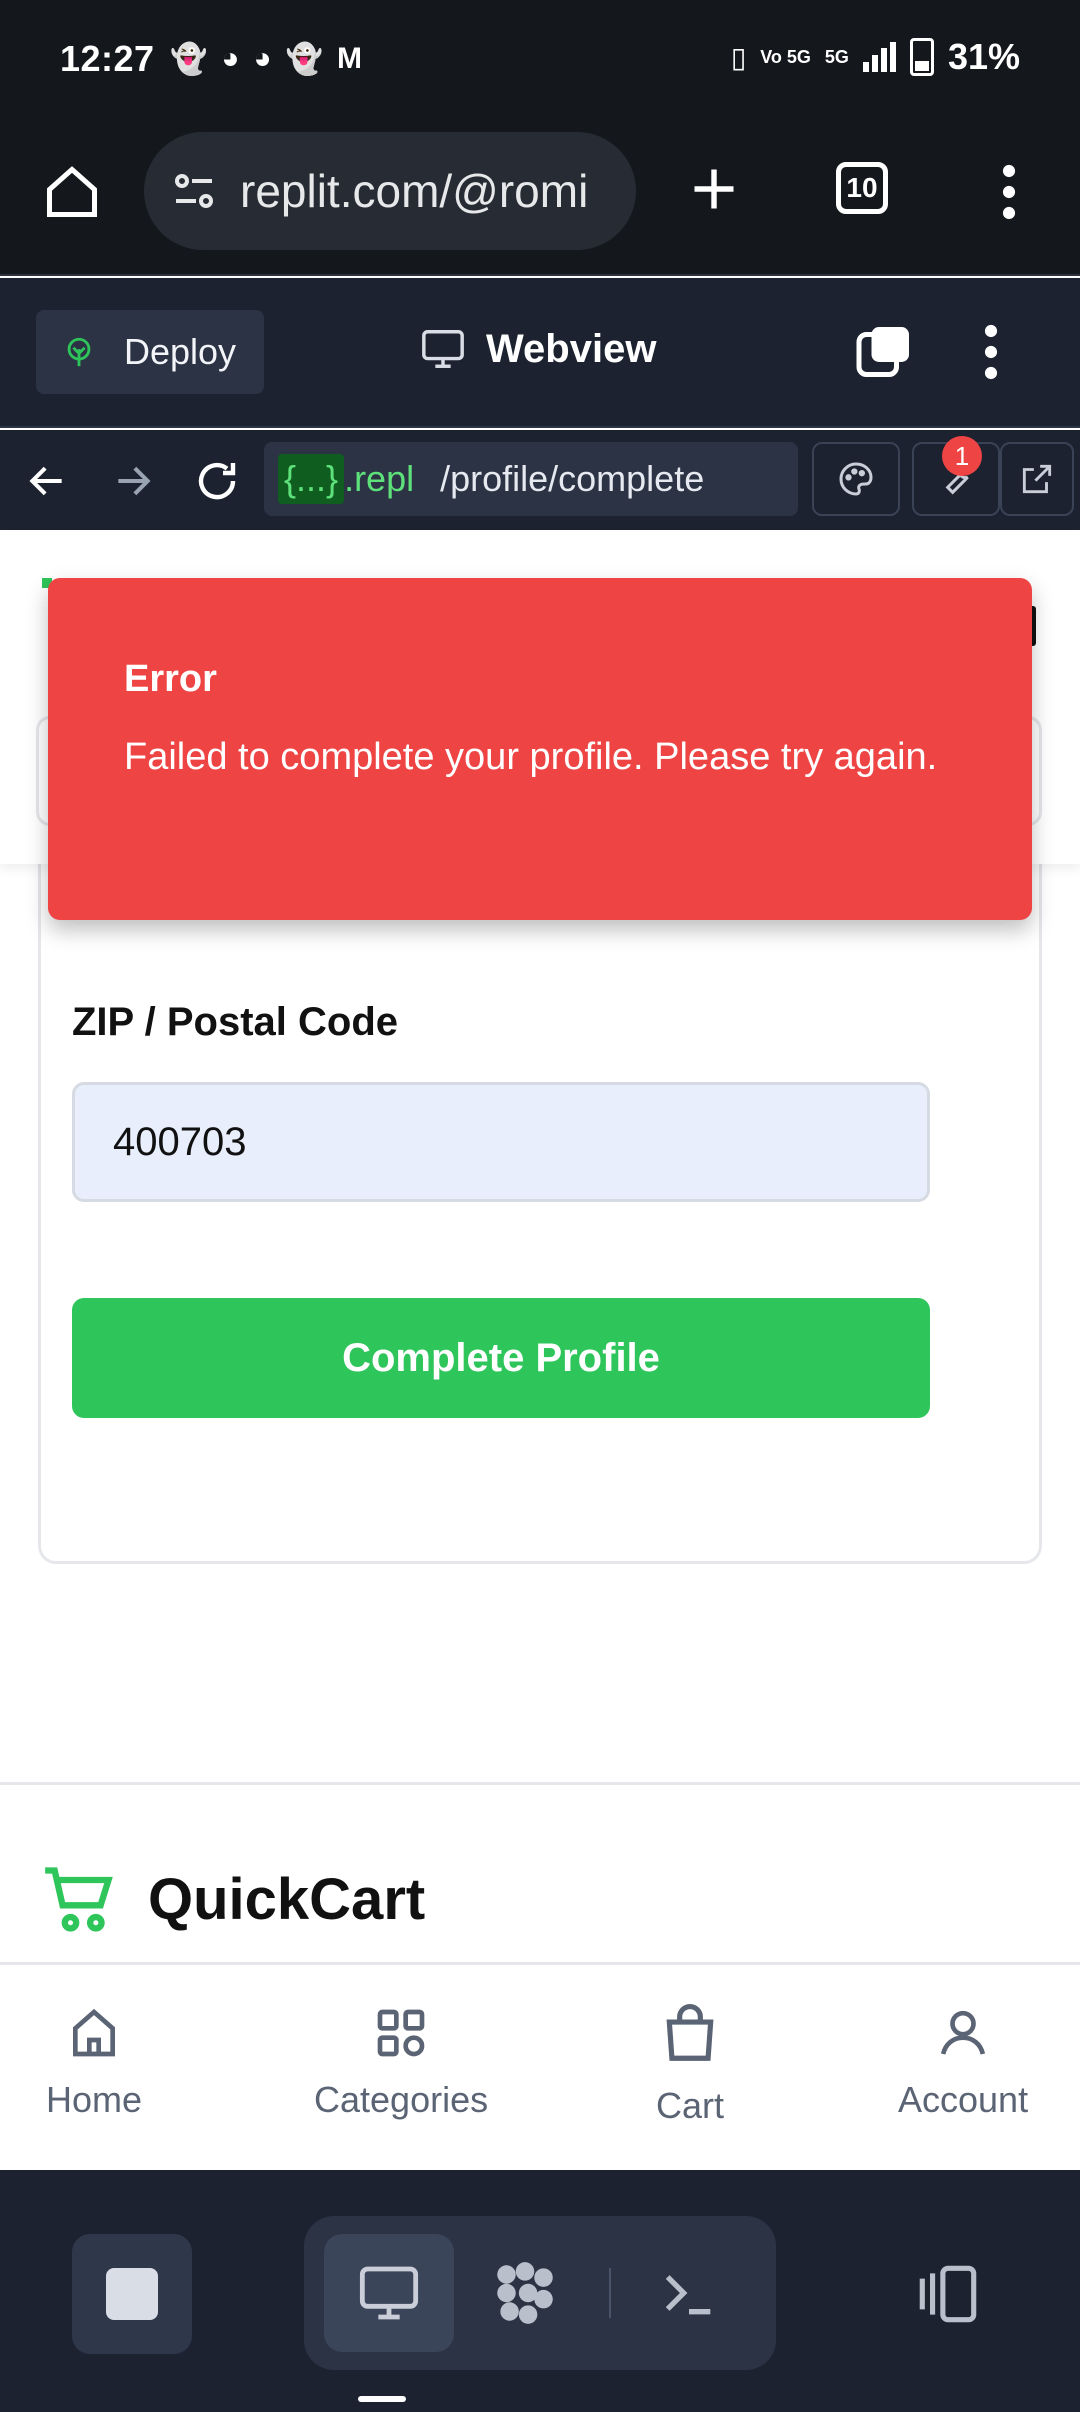  I want to click on view-switcher, so click(540, 2293).